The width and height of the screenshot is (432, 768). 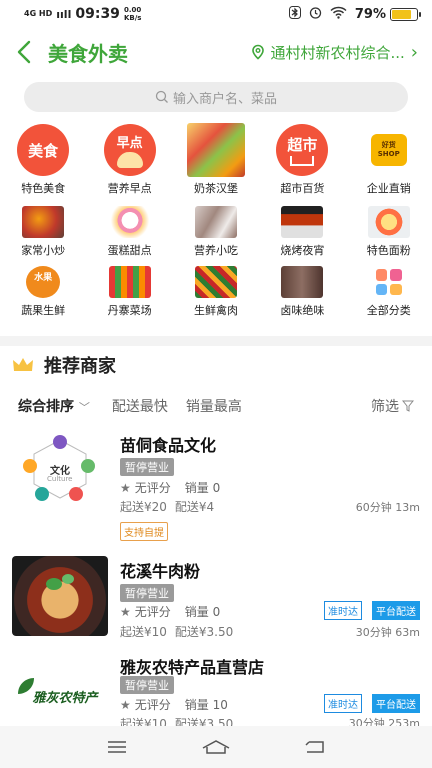 I want to click on home-icon, so click(x=216, y=747).